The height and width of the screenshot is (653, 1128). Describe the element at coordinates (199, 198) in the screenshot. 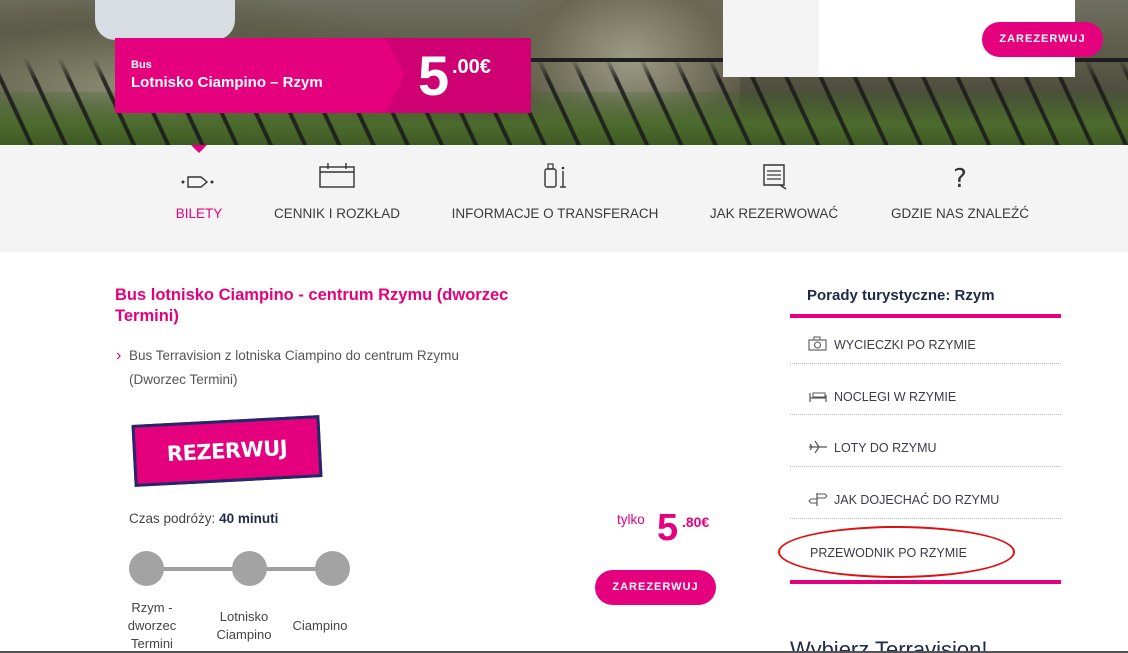

I see `tab-bilety: BILETY` at that location.